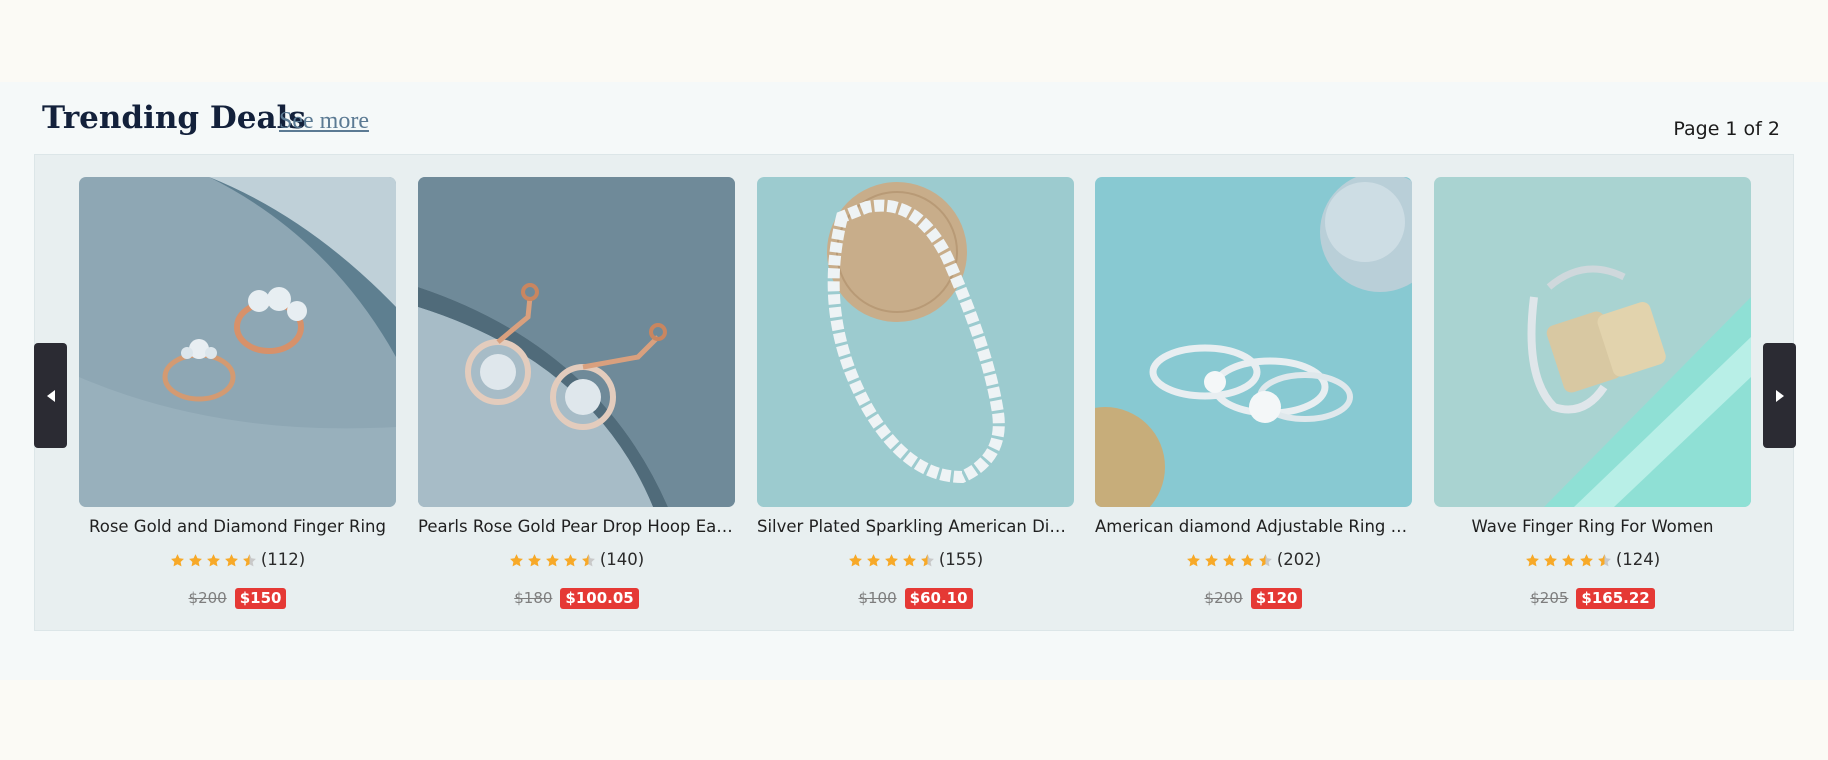  I want to click on carousel-next-button, so click(1779, 395).